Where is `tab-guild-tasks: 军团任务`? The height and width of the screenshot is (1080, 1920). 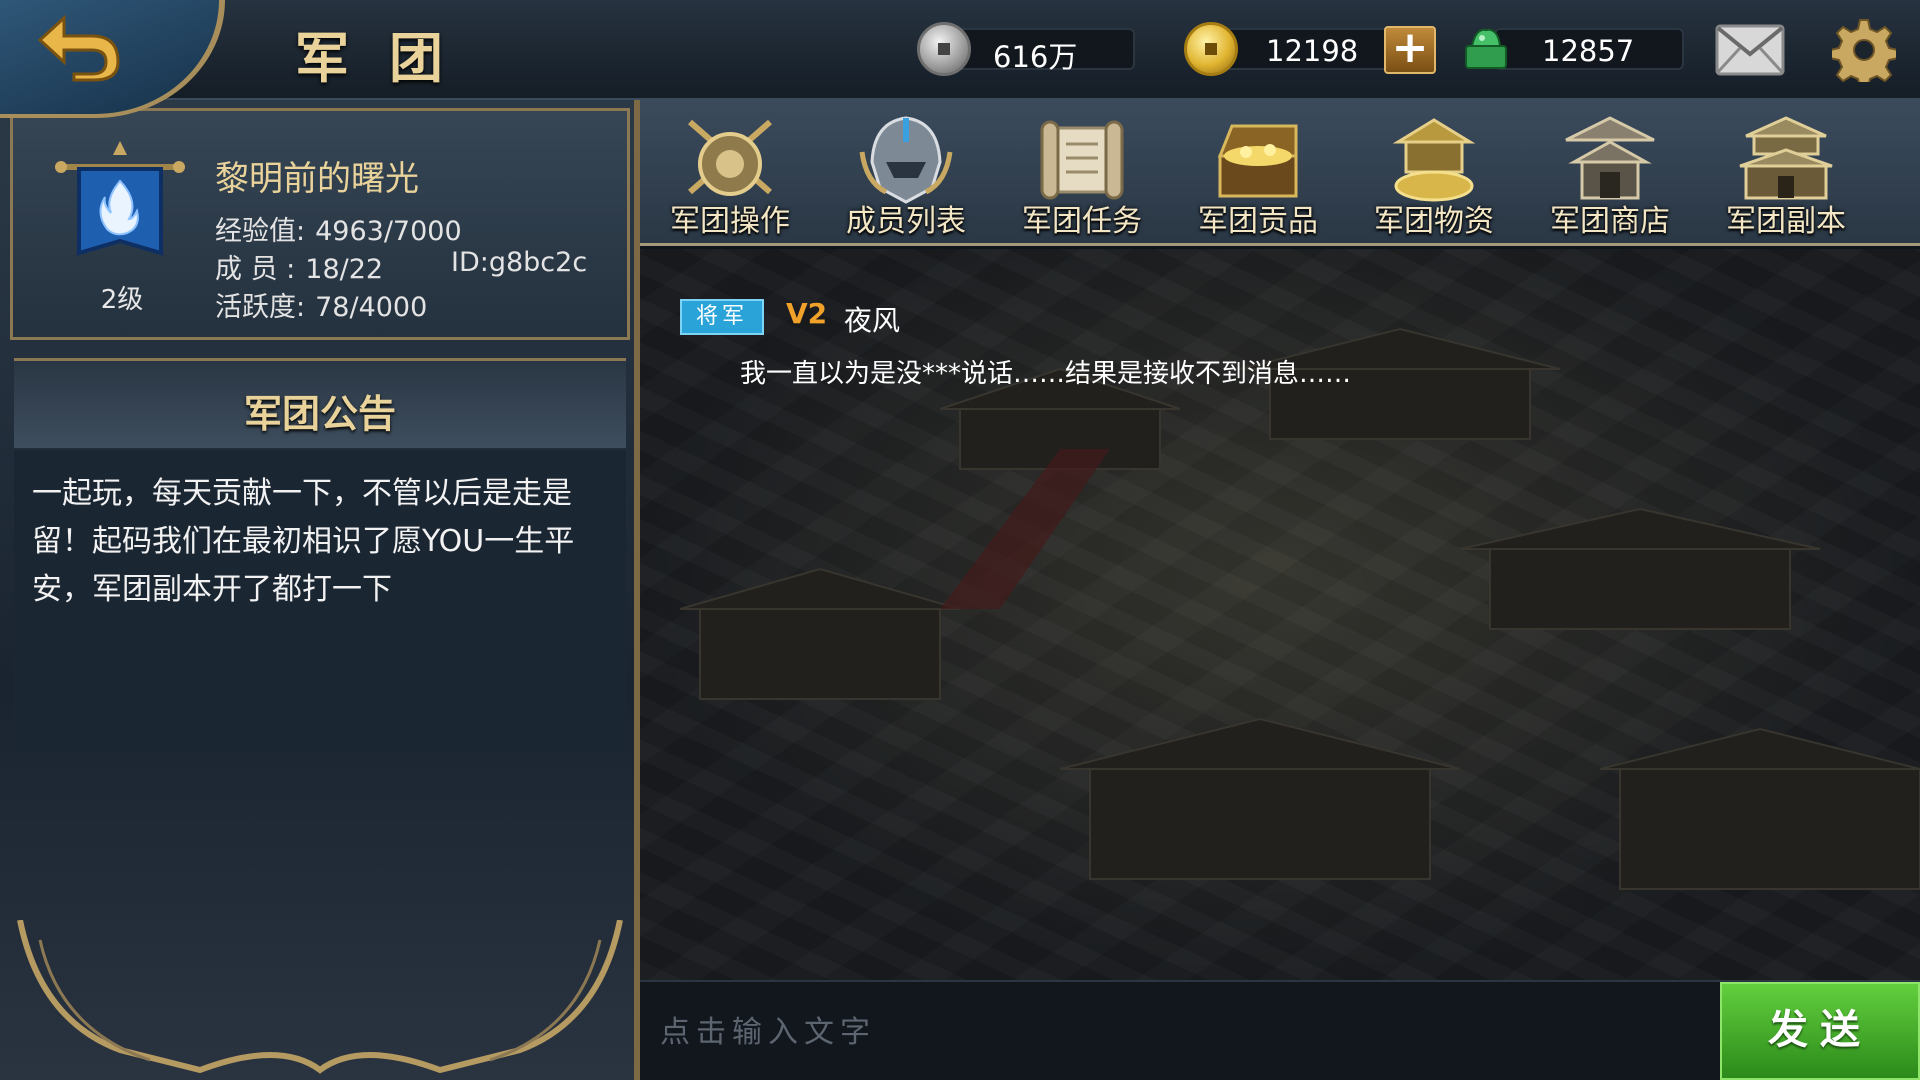 tab-guild-tasks: 军团任务 is located at coordinates (1082, 176).